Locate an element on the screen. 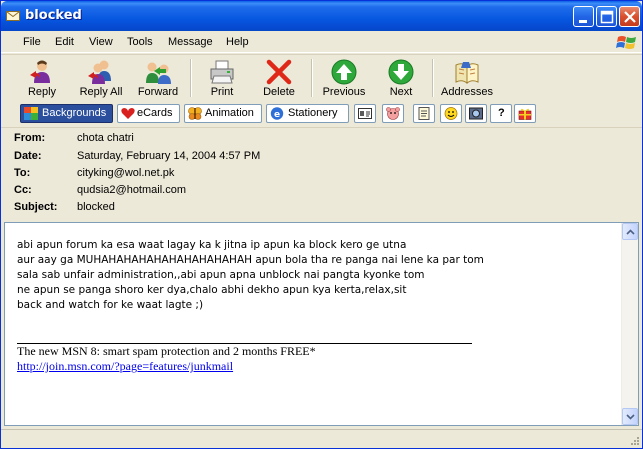 The width and height of the screenshot is (643, 449). contact-card-button is located at coordinates (365, 113).